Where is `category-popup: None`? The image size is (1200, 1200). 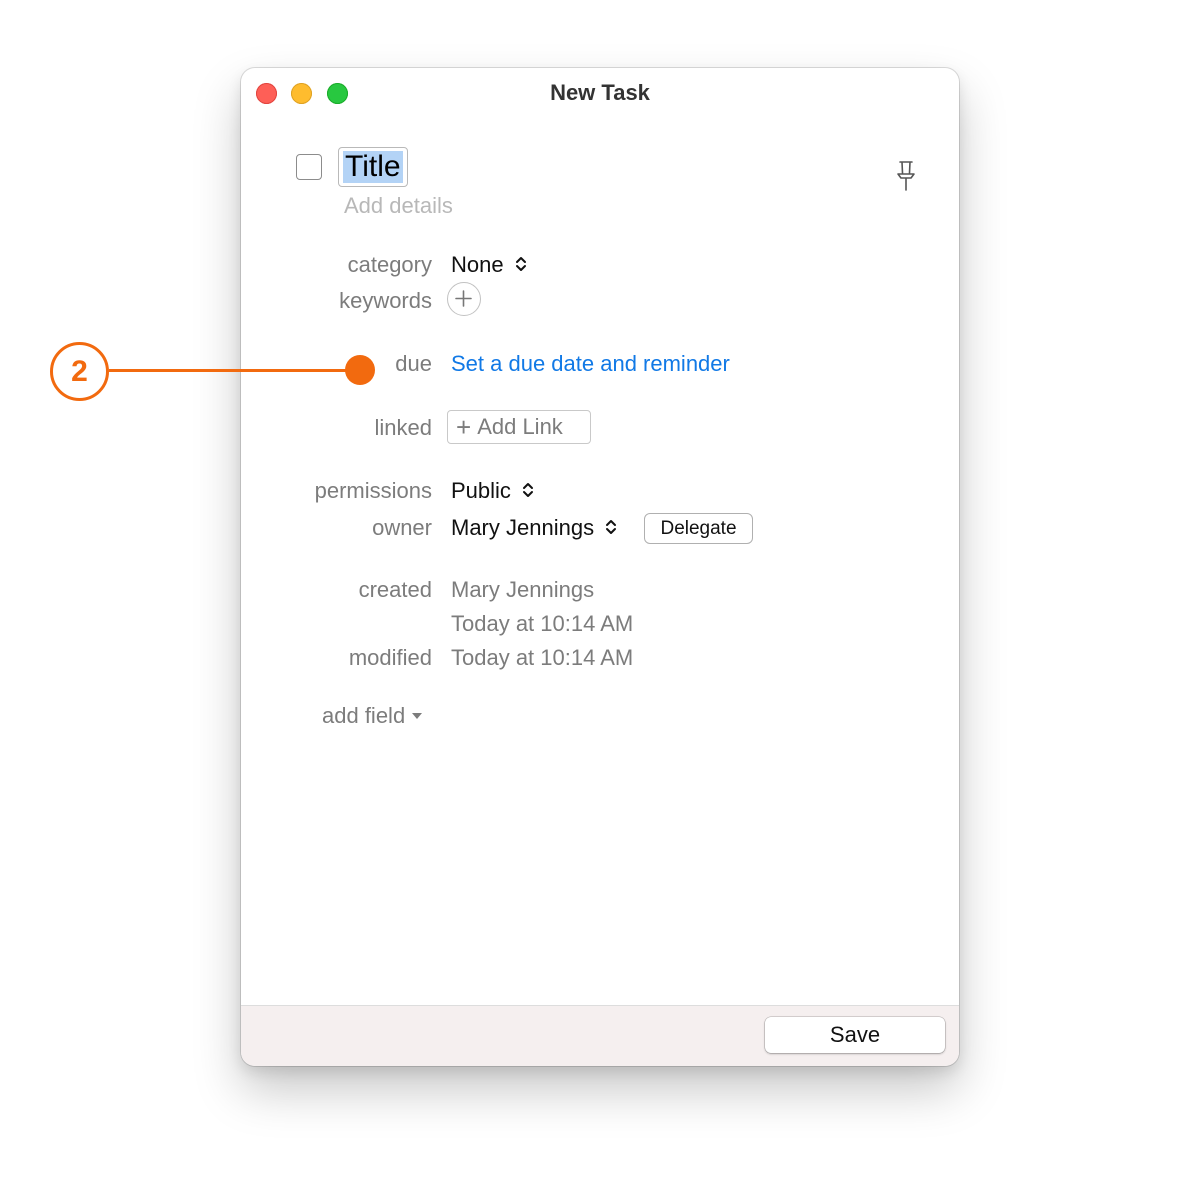 category-popup: None is located at coordinates (489, 265).